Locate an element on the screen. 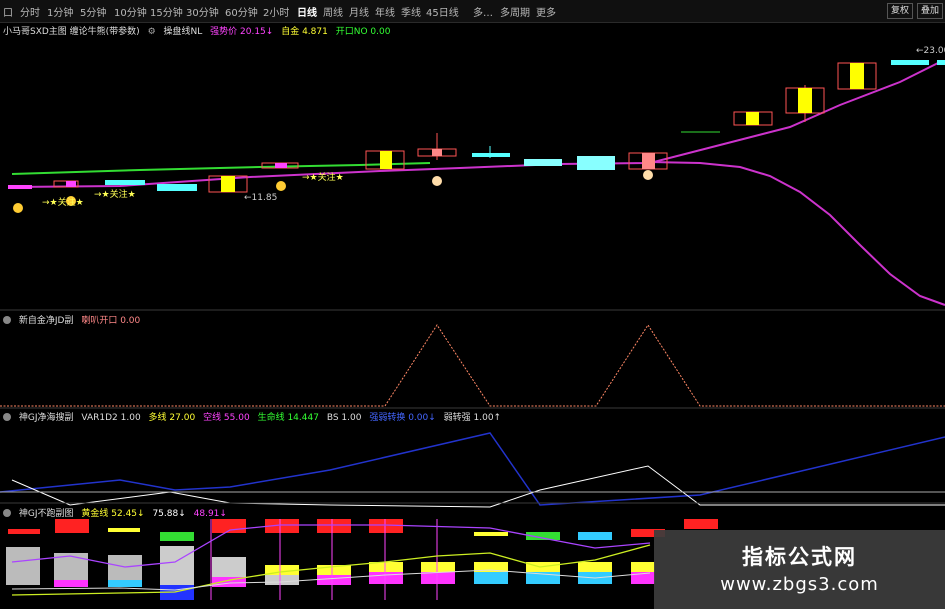 The height and width of the screenshot is (609, 945). panel3-legend-4: BS 1.00 is located at coordinates (344, 418).